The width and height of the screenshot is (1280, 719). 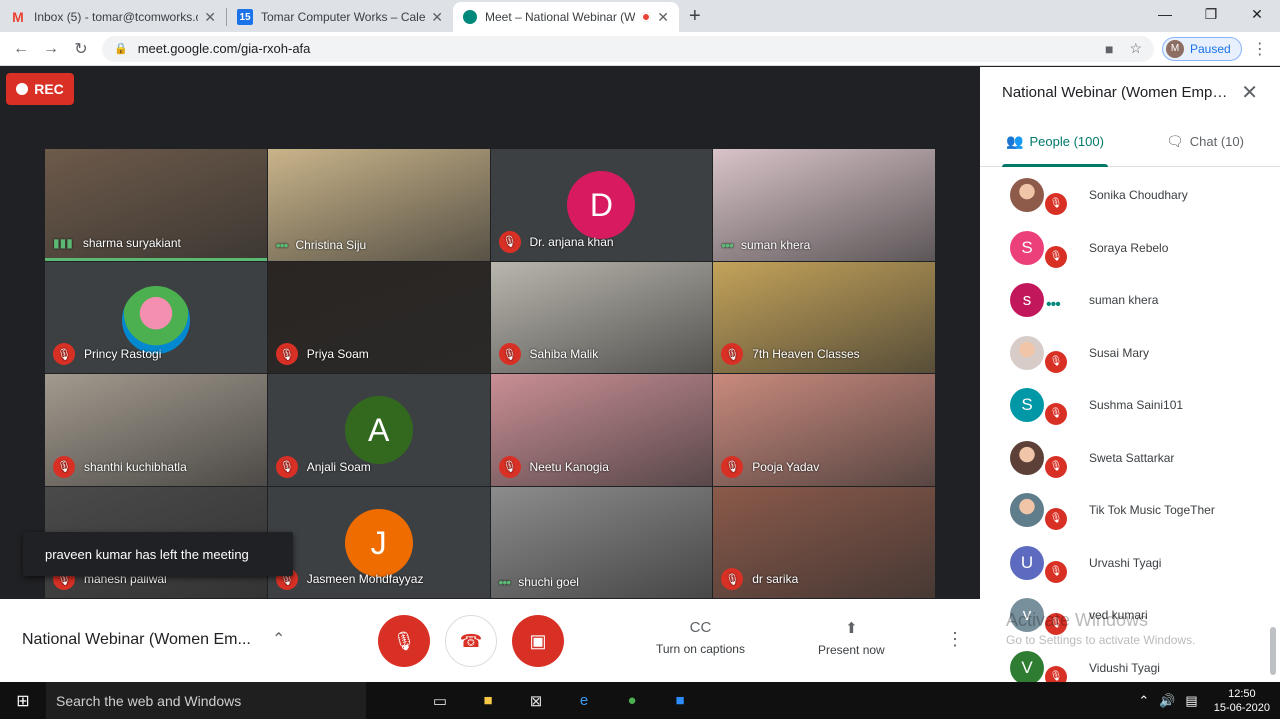 What do you see at coordinates (1027, 405) in the screenshot?
I see `avatar: S` at bounding box center [1027, 405].